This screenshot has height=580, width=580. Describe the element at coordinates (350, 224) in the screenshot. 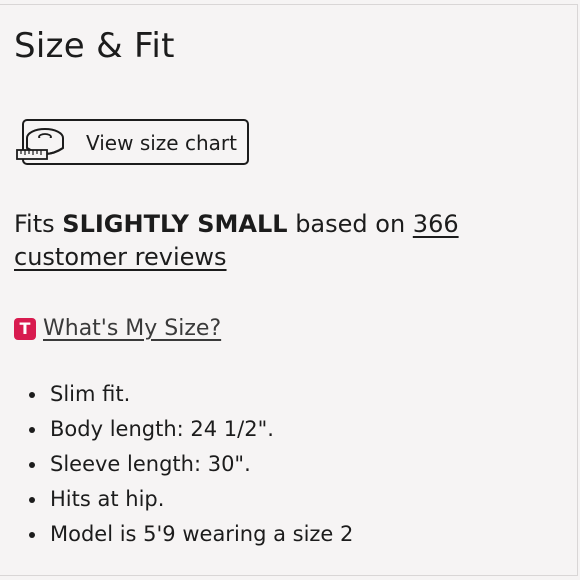

I see `fit-middle: based on` at that location.